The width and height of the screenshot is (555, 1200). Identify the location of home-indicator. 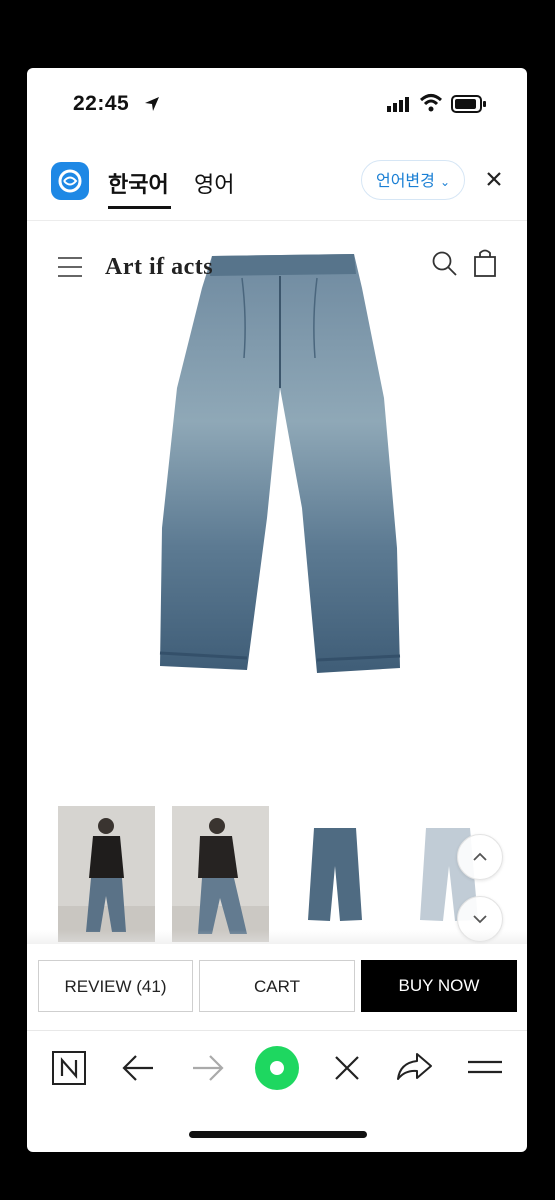
(278, 1134).